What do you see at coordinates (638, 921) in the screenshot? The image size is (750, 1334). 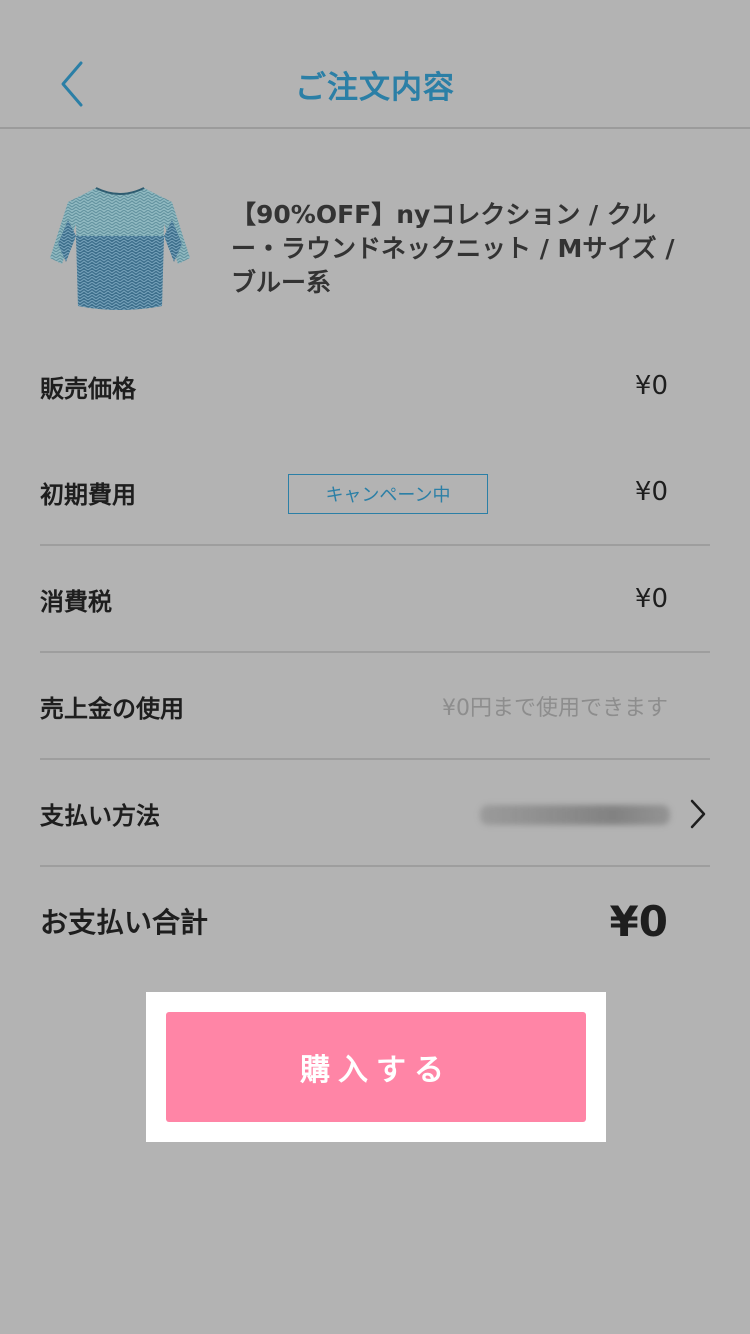 I see `total-value: ¥0` at bounding box center [638, 921].